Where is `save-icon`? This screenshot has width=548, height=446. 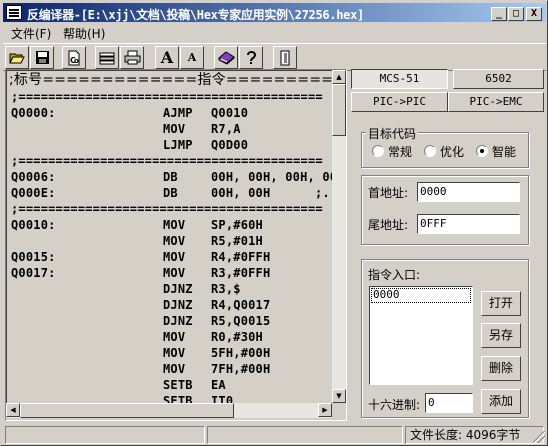 save-icon is located at coordinates (42, 57).